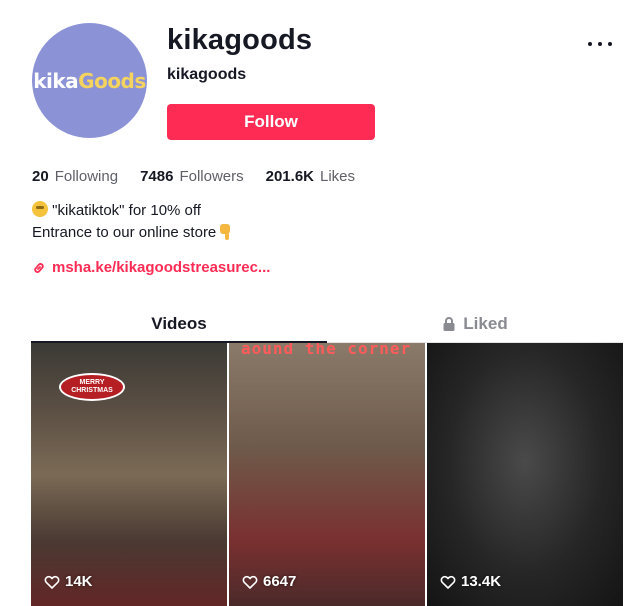 This screenshot has height=606, width=633. What do you see at coordinates (240, 40) in the screenshot?
I see `profile-username: kikagoods` at bounding box center [240, 40].